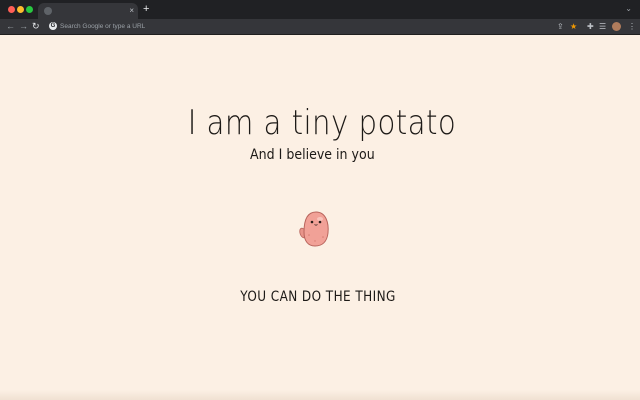 This screenshot has height=400, width=640. Describe the element at coordinates (103, 26) in the screenshot. I see `address-bar-placeholder: Search Google or type a URL` at that location.